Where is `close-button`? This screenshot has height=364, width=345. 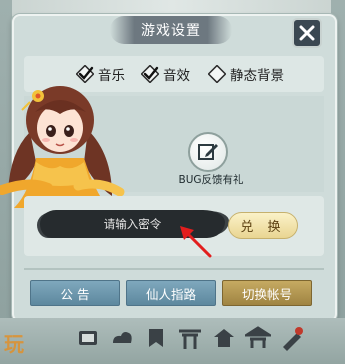 close-button is located at coordinates (307, 33).